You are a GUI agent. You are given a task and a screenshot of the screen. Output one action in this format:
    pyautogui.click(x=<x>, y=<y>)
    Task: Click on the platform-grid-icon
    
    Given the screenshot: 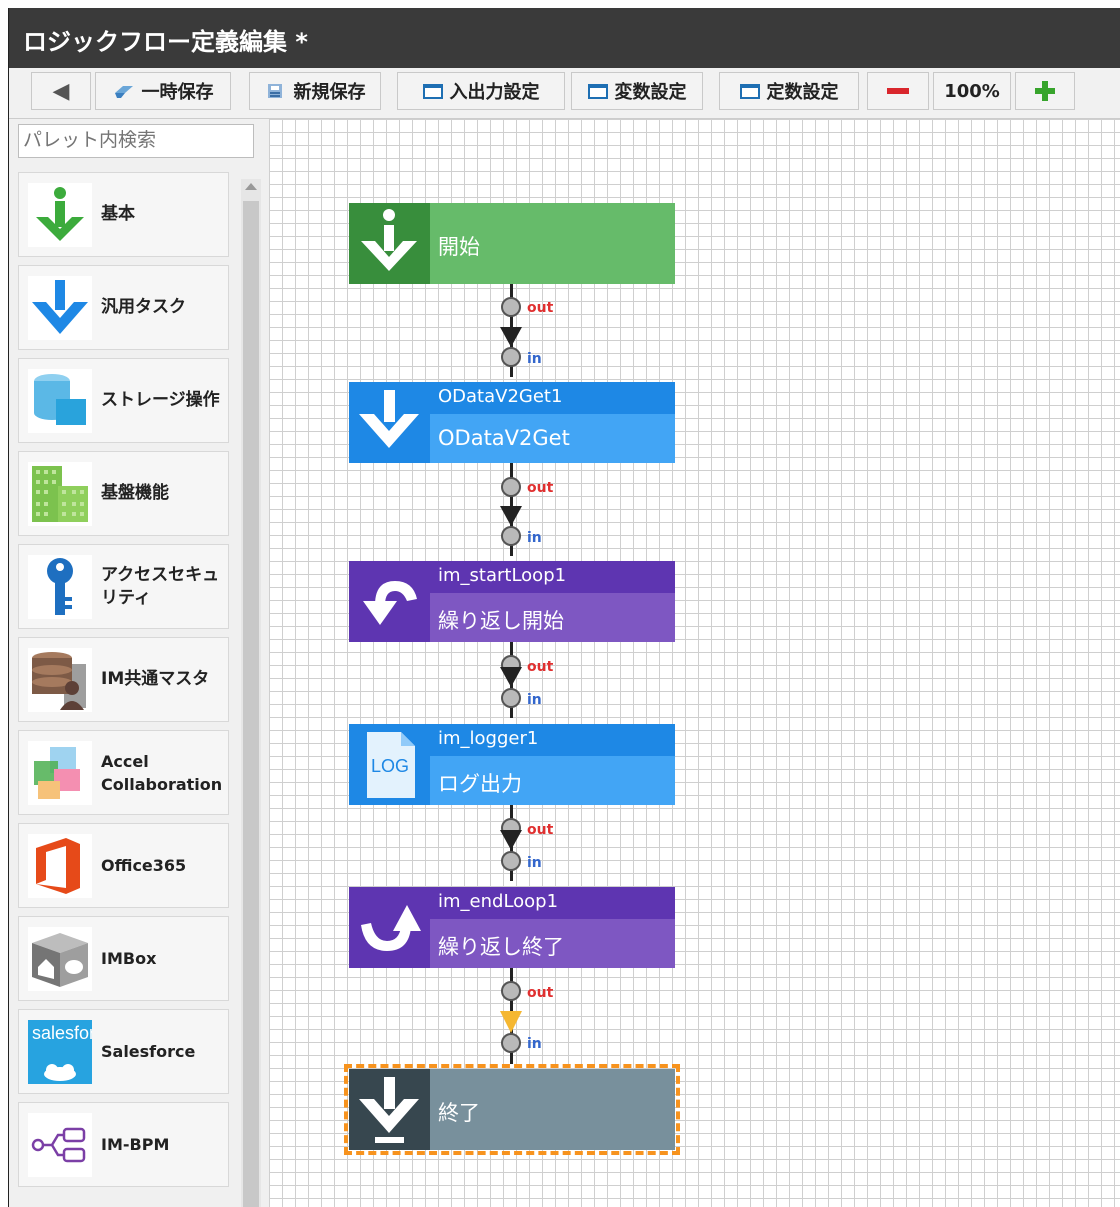 What is the action you would take?
    pyautogui.click(x=60, y=494)
    